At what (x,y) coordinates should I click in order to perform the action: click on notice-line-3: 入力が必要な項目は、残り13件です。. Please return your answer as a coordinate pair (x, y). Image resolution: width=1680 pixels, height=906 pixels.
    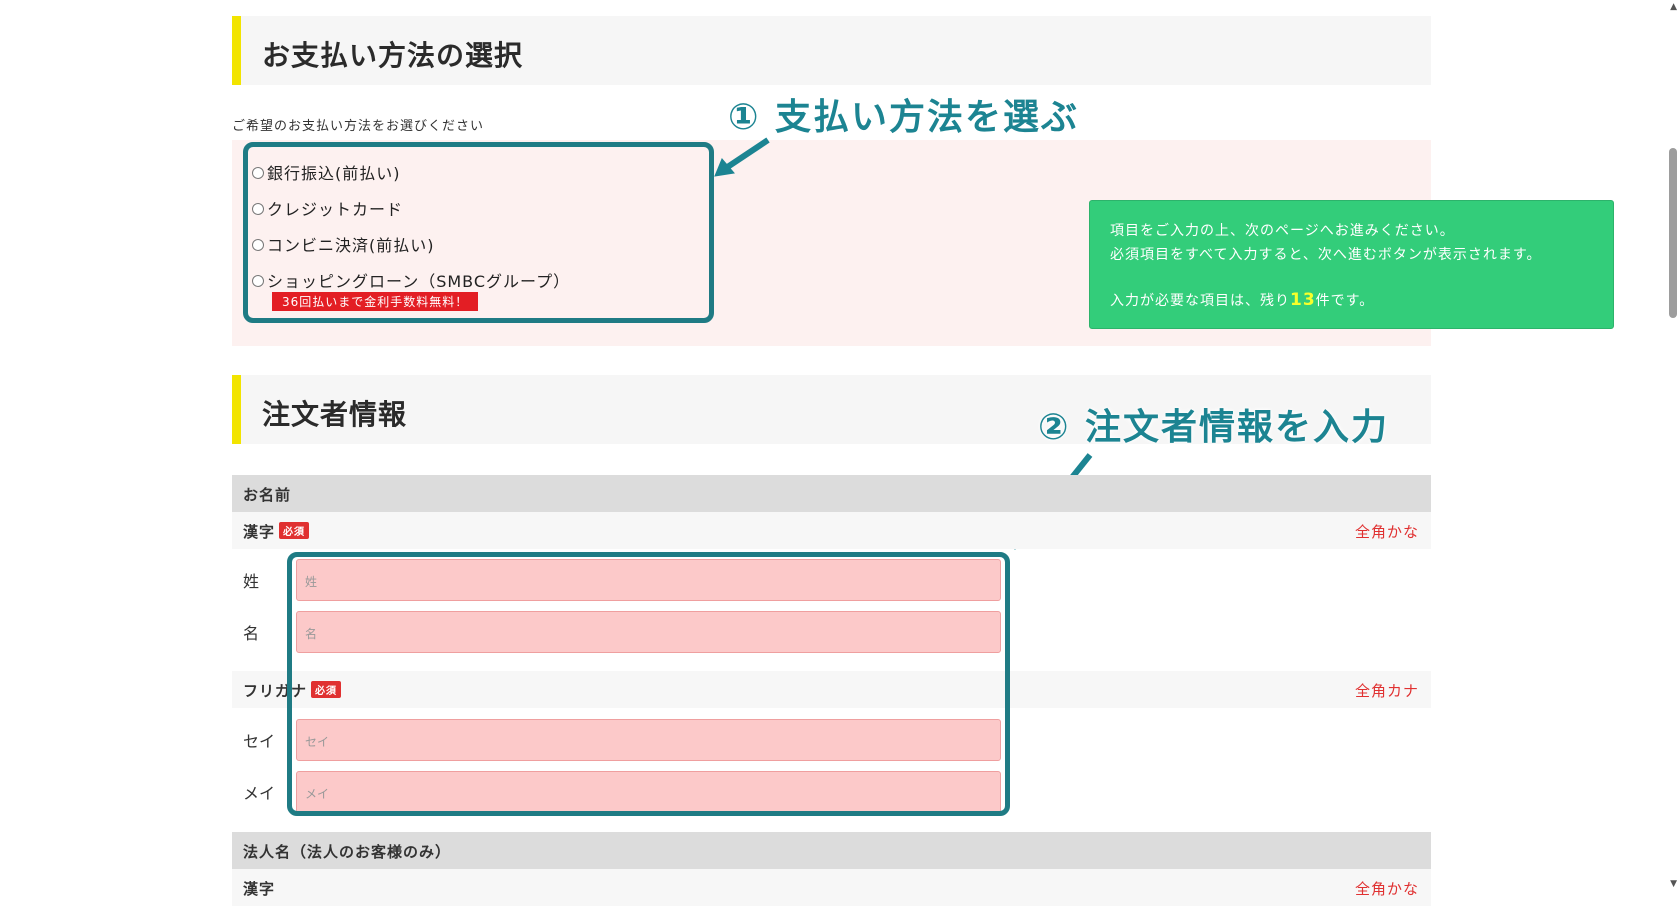
    Looking at the image, I should click on (1242, 300).